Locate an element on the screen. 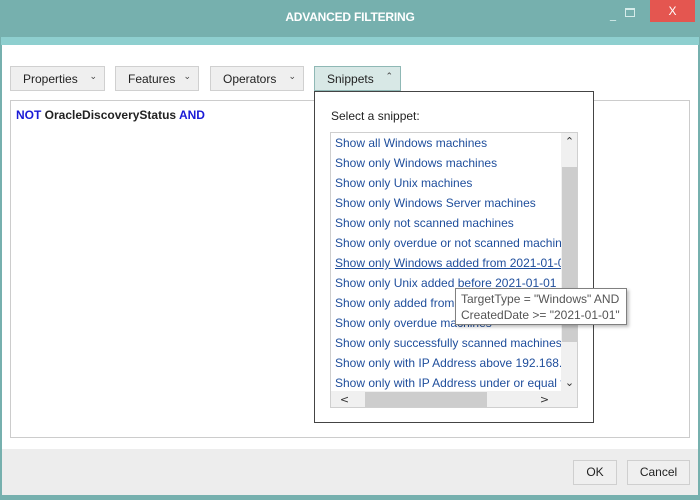 This screenshot has height=500, width=700. snippet-item: Show only Unix machines is located at coordinates (446, 183).